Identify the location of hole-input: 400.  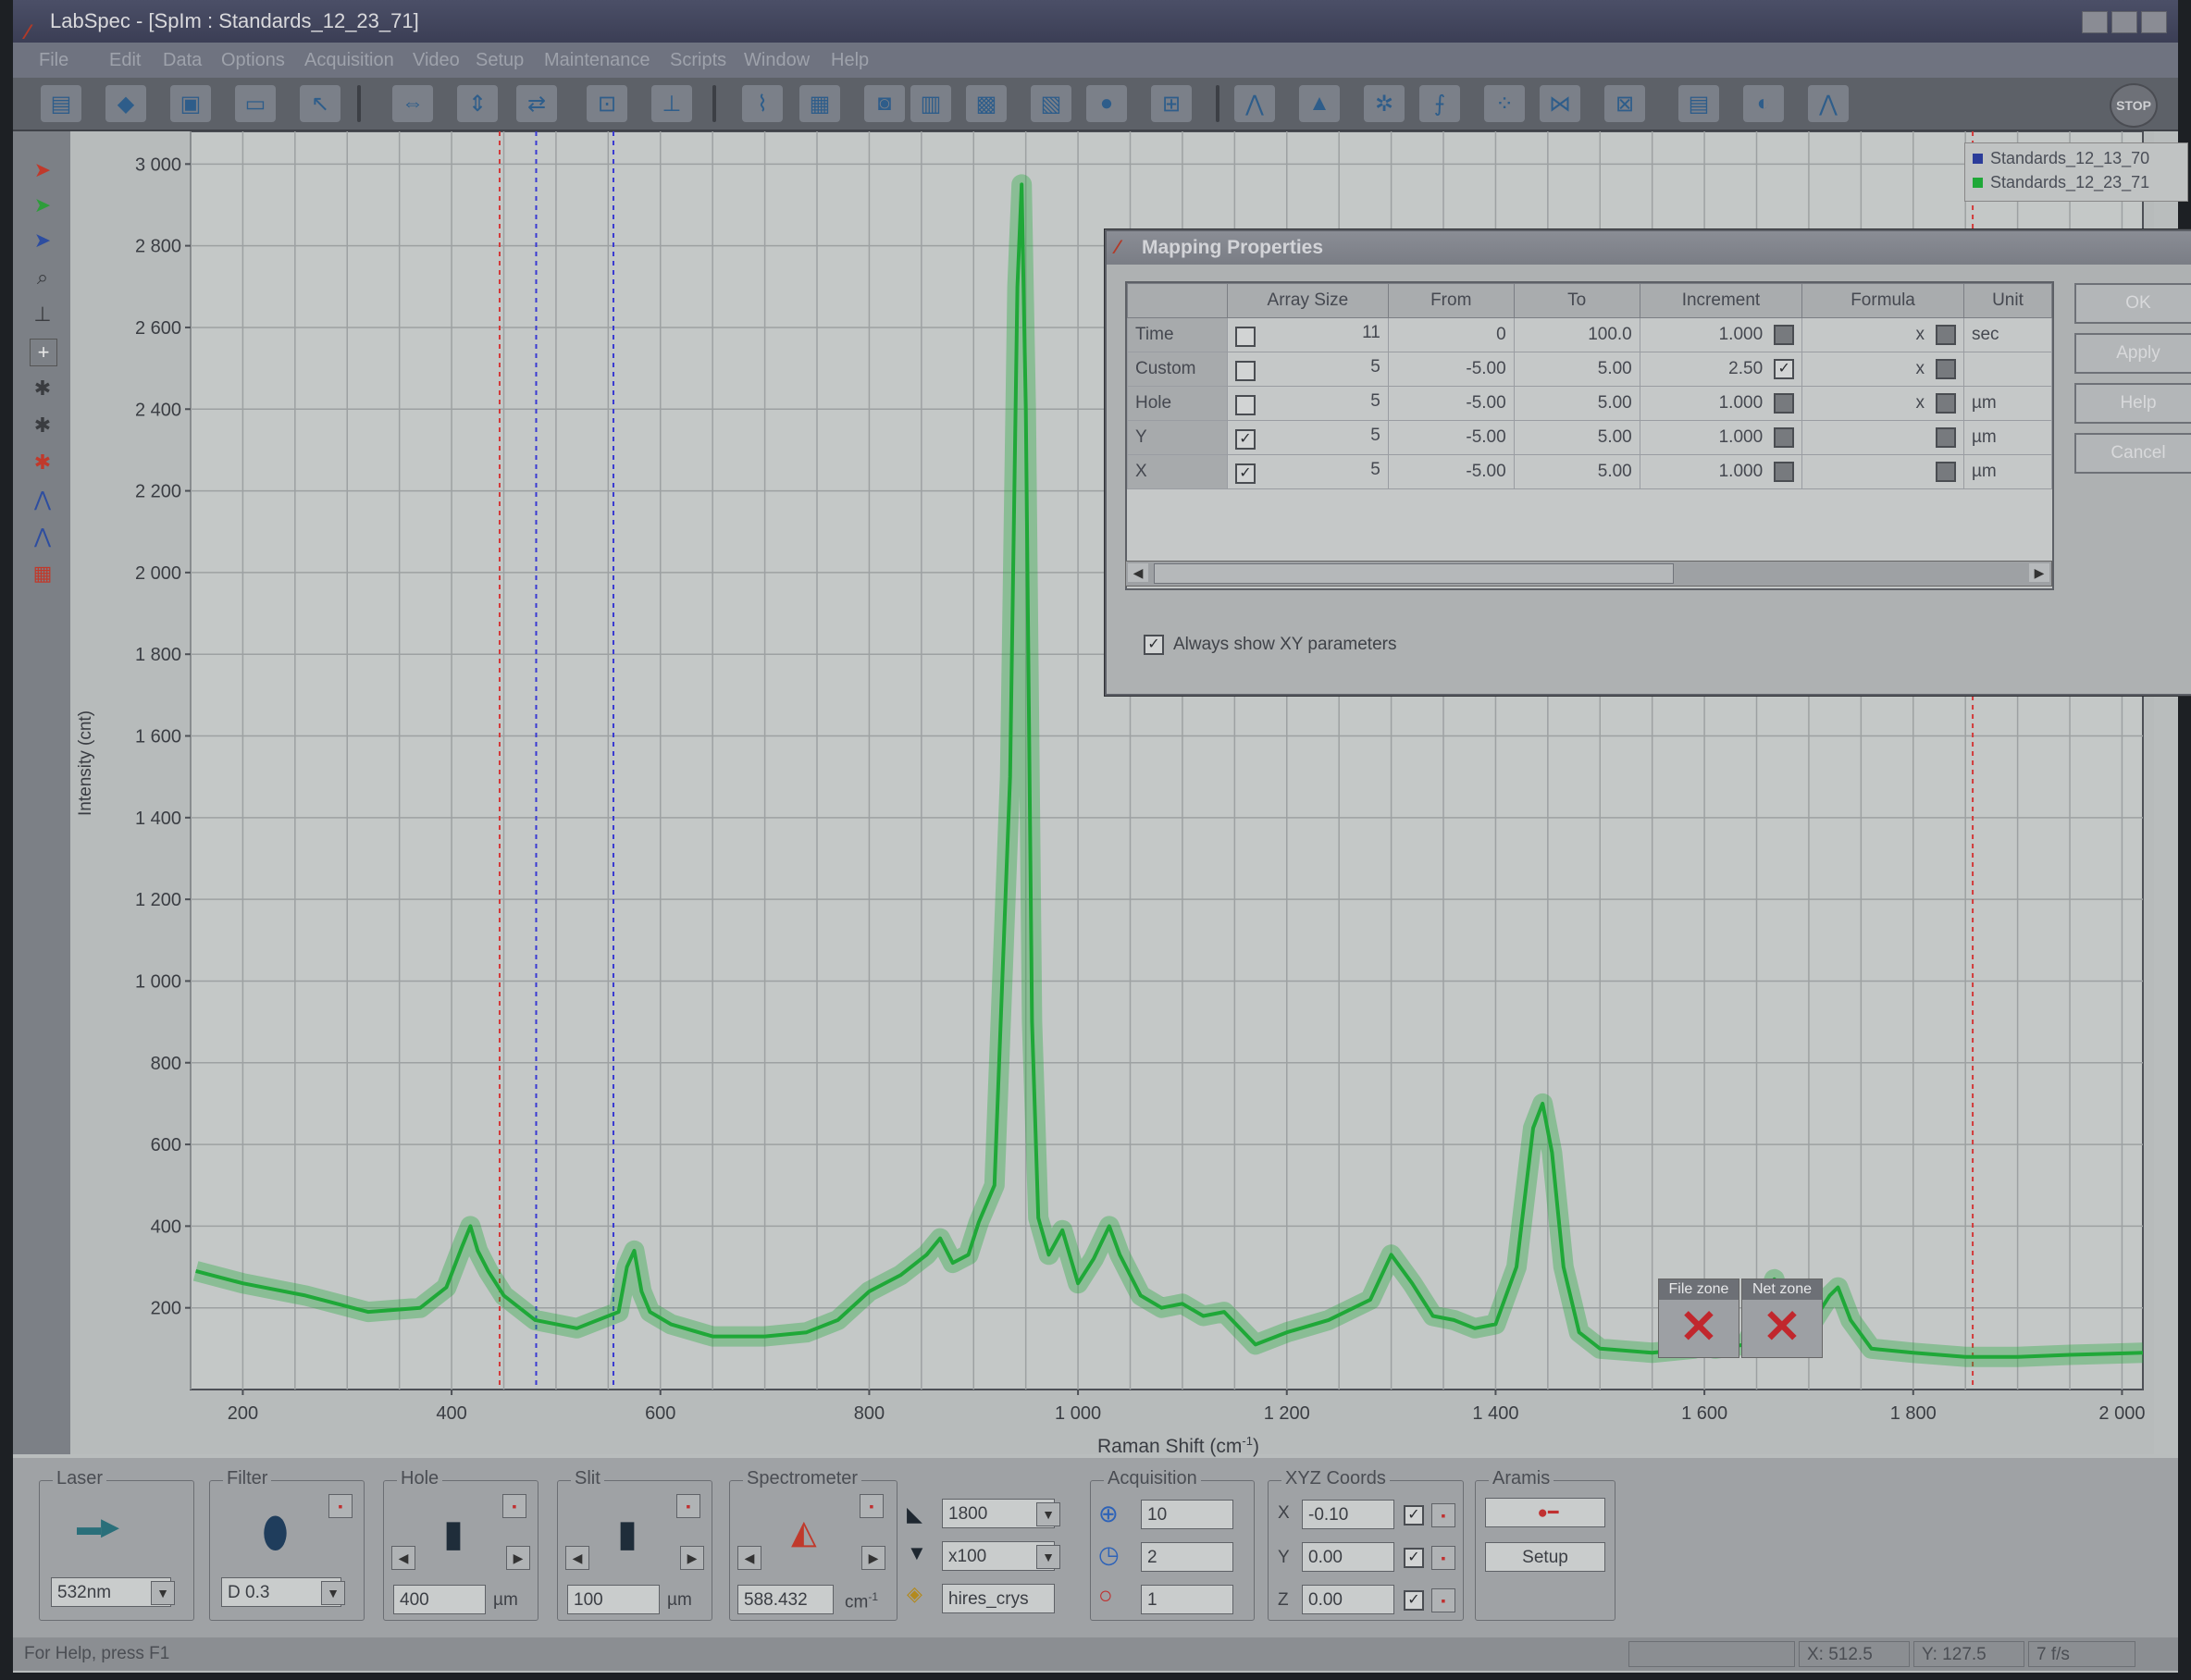
(440, 1599).